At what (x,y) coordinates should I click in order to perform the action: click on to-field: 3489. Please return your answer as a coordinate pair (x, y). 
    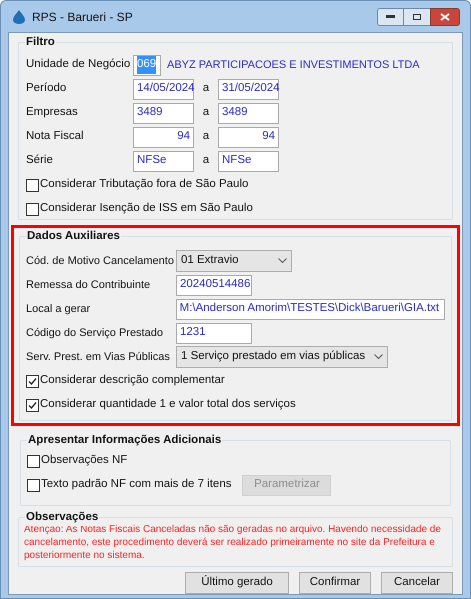
    Looking at the image, I should click on (248, 113).